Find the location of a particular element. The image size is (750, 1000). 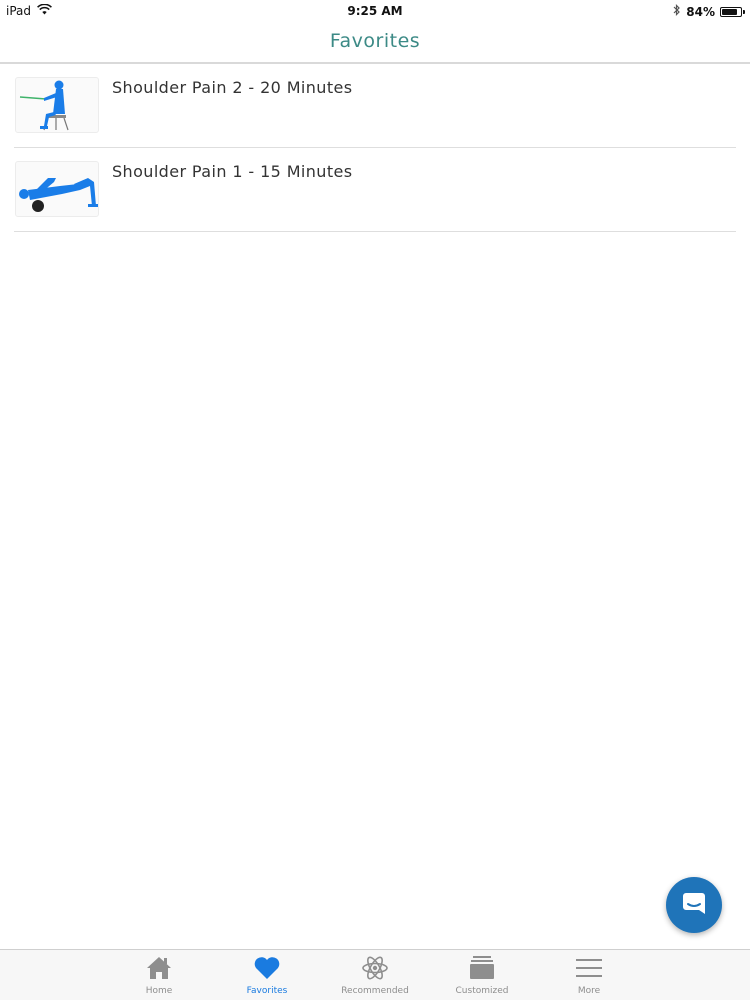

status-bar: iPad 9:25 AM 84% is located at coordinates (375, 11).